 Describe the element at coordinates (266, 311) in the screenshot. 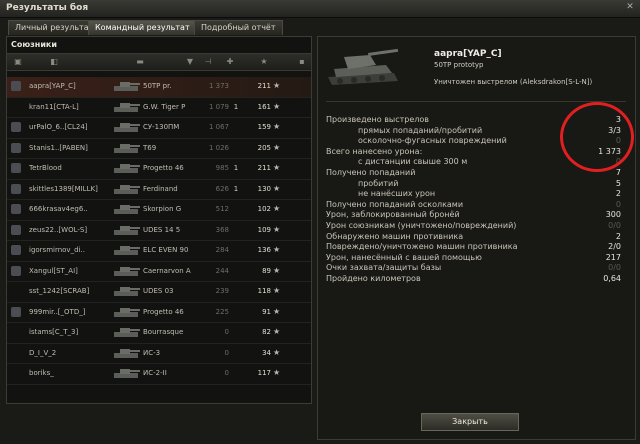

I see `xp-value: 91` at that location.